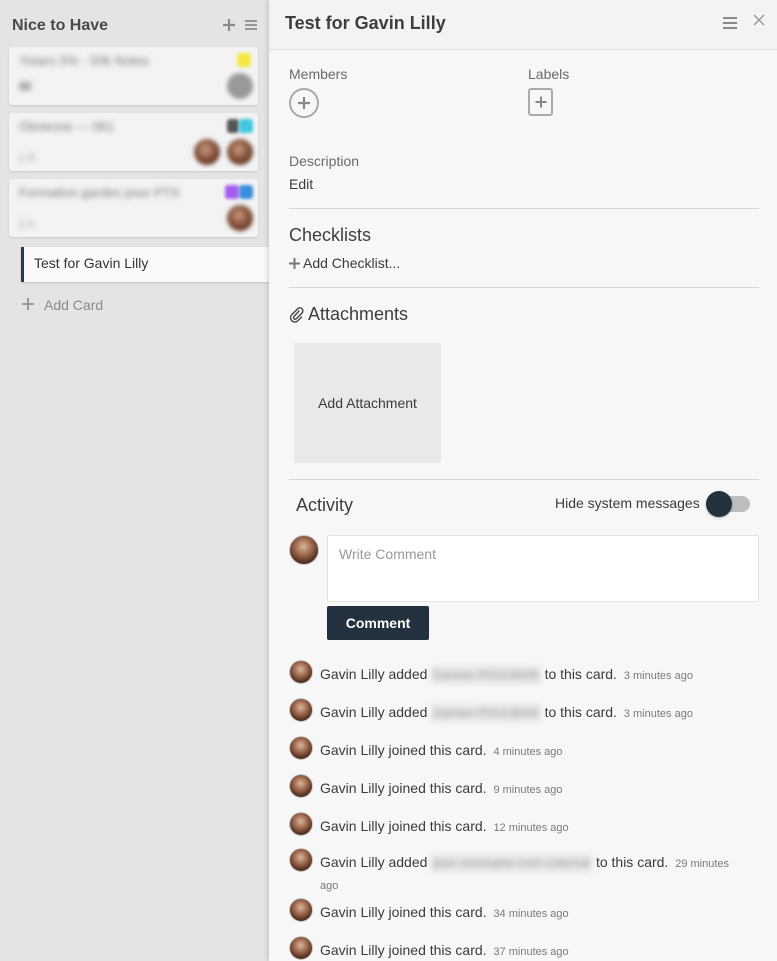 The image size is (777, 961). What do you see at coordinates (135, 27) in the screenshot?
I see `list-header: Nice to Have` at bounding box center [135, 27].